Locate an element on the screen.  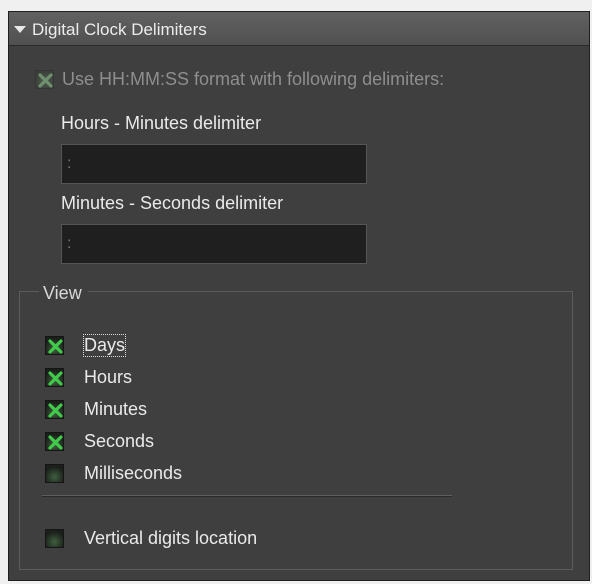
minutes-seconds-delimiter-input: : is located at coordinates (214, 244).